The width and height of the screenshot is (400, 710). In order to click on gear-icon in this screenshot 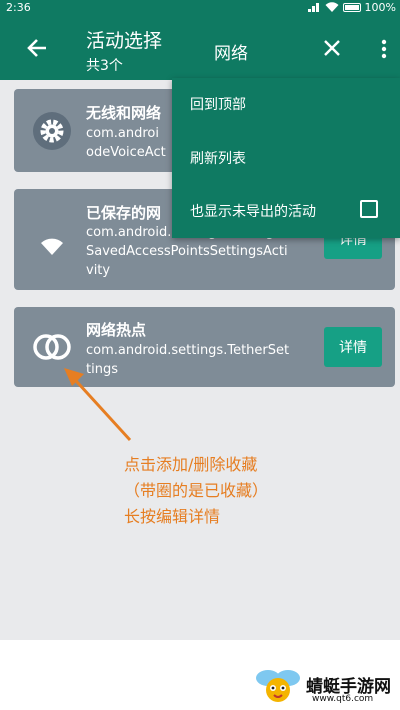, I will do `click(52, 131)`.